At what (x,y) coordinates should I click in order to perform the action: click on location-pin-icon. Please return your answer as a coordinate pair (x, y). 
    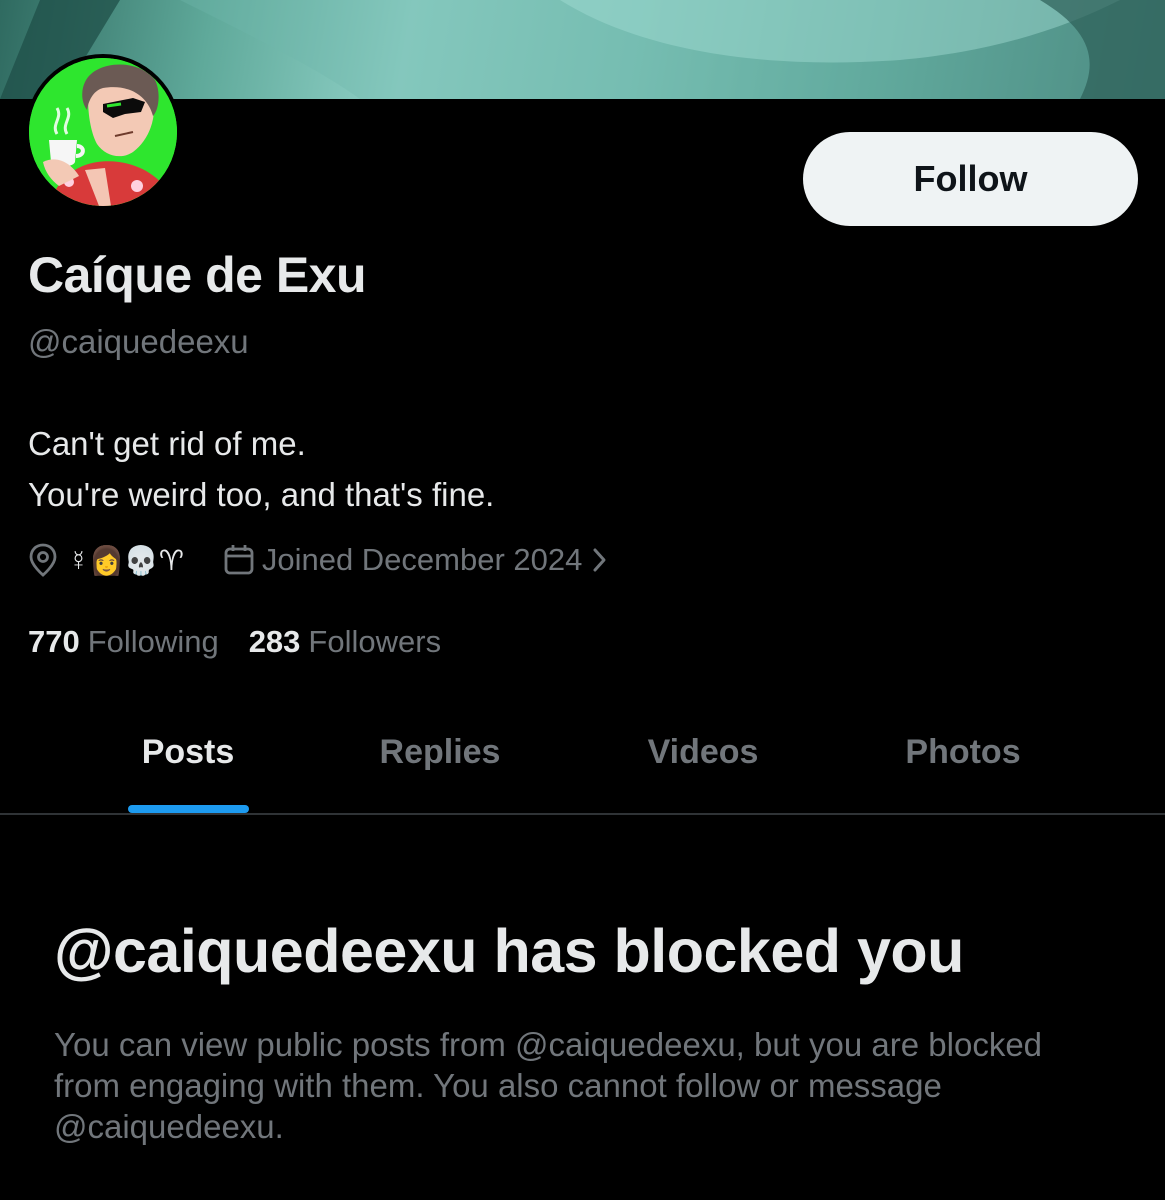
    Looking at the image, I should click on (43, 560).